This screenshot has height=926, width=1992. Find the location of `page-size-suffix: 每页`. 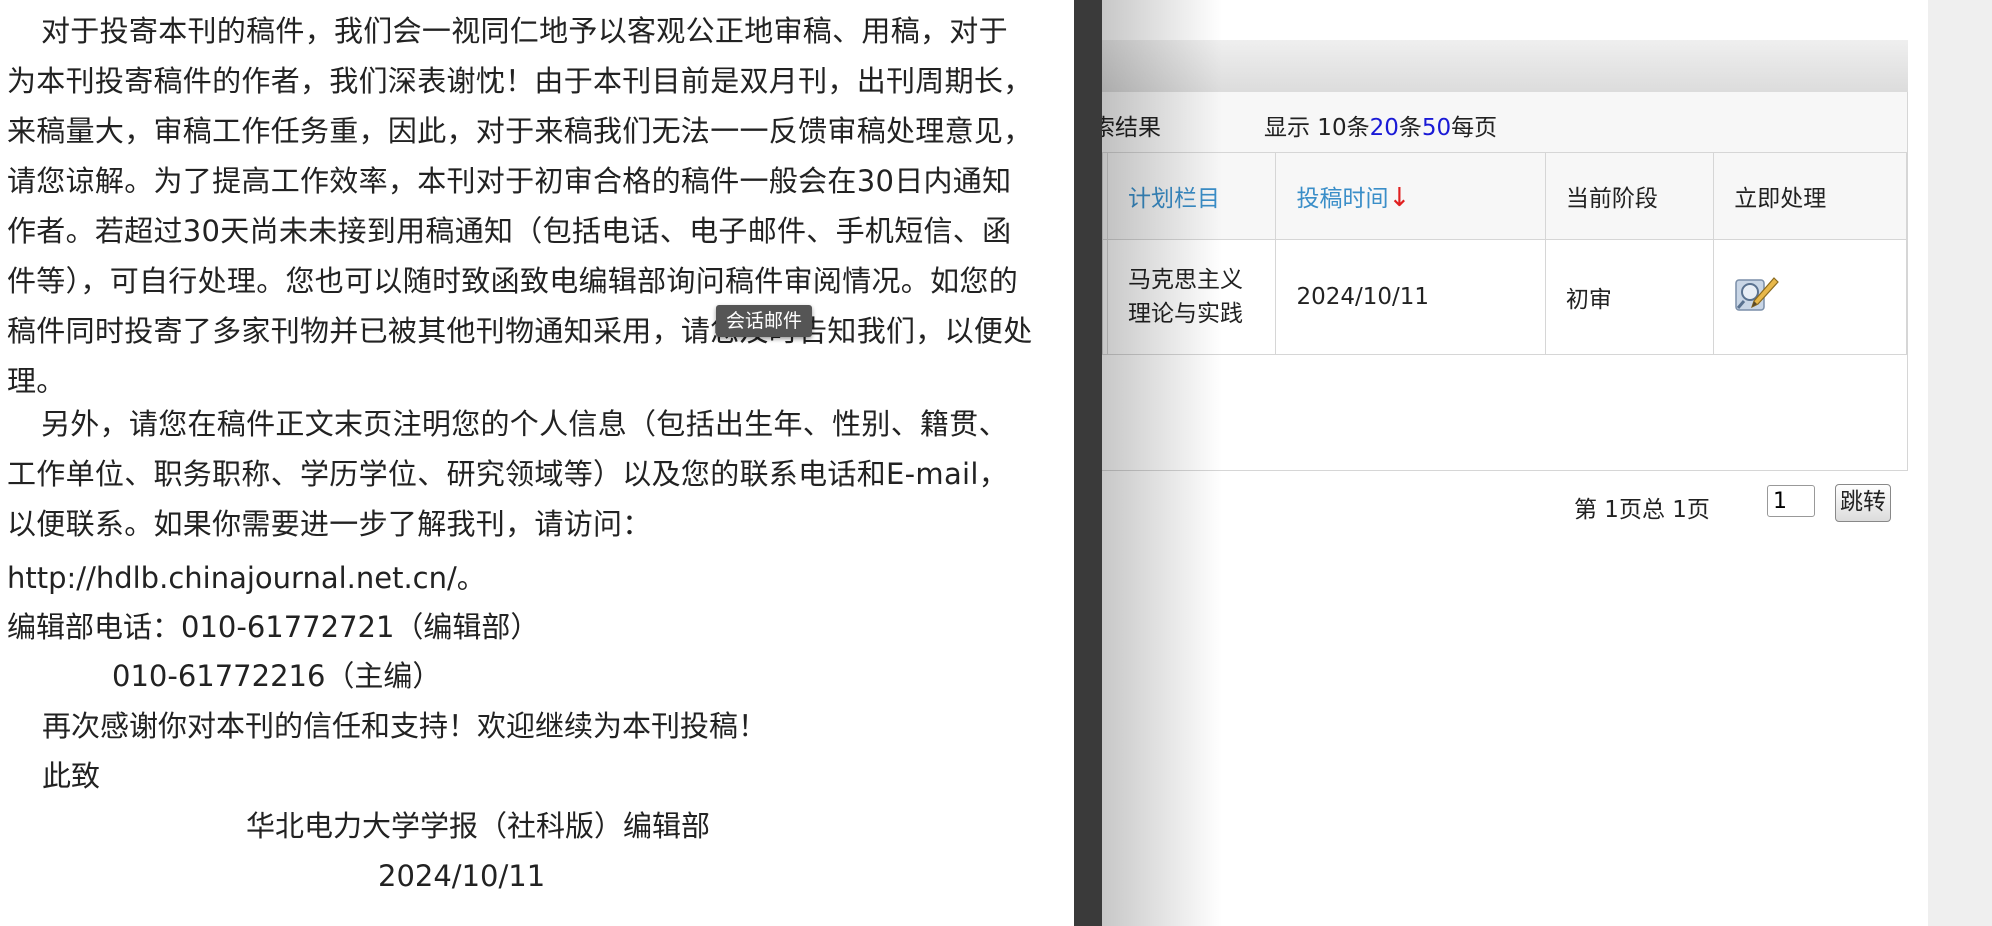

page-size-suffix: 每页 is located at coordinates (1474, 128).